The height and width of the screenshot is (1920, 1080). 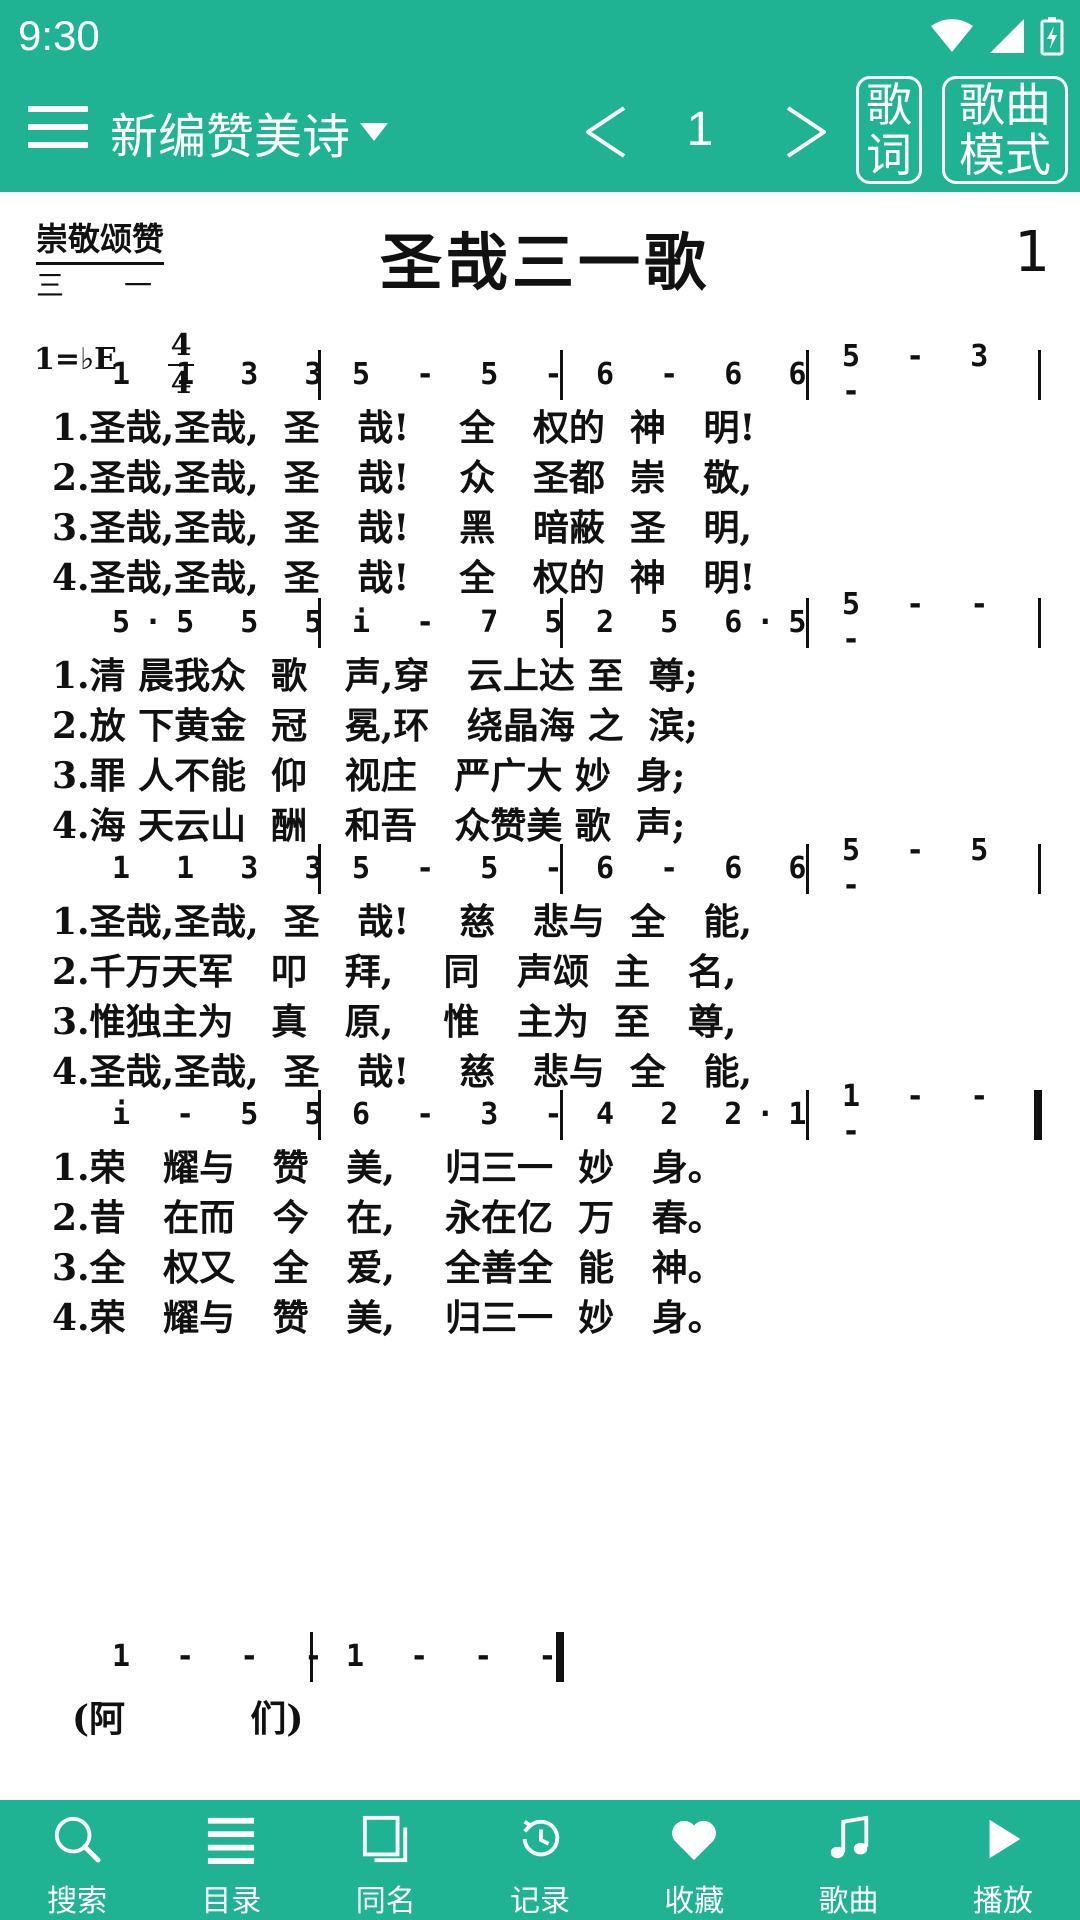 I want to click on lyric-line: 1.荣 耀与 赞 美, 归三一 妙 身。, so click(x=388, y=1168).